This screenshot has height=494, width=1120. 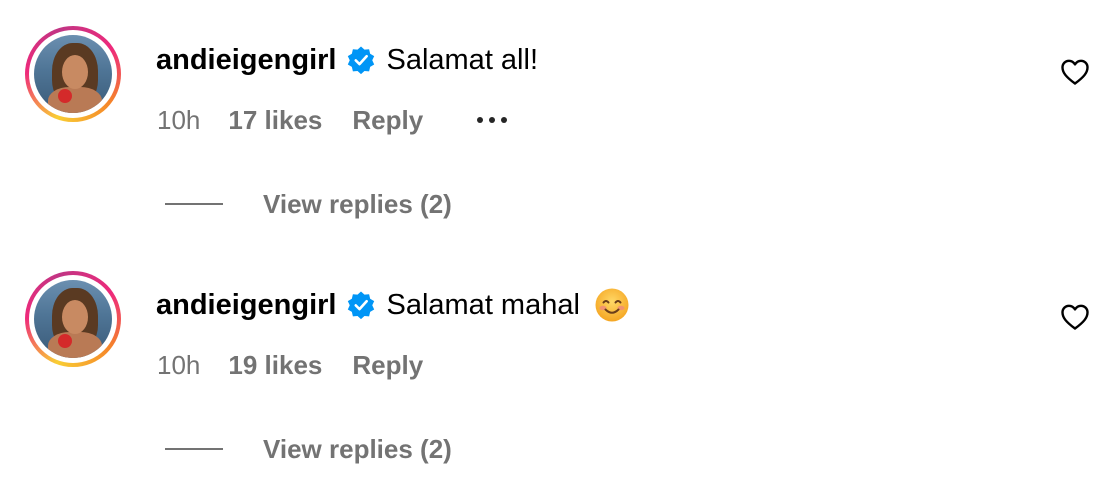 I want to click on likes-count: 19 likes, so click(x=275, y=365).